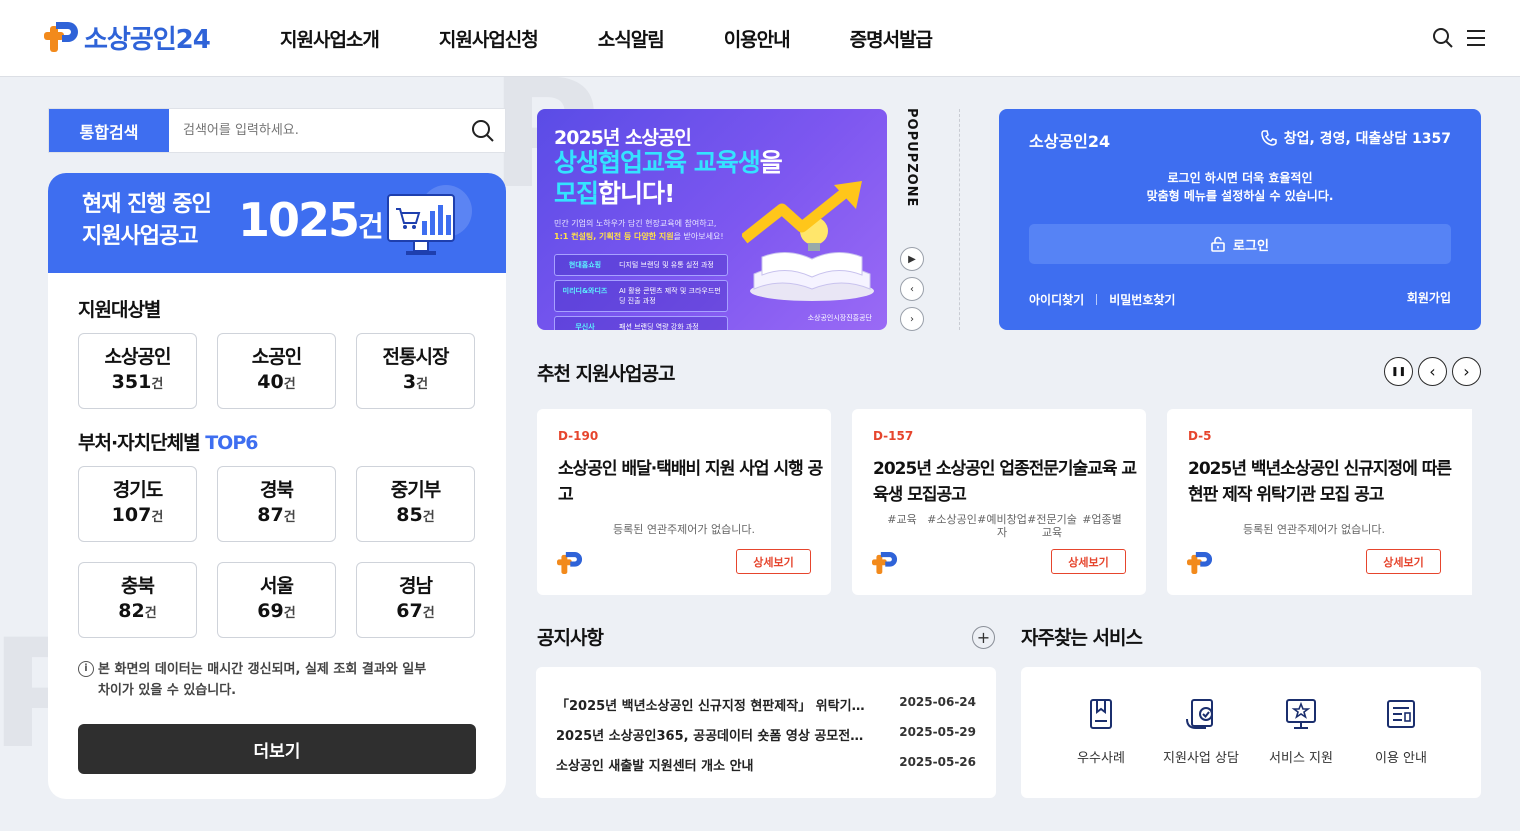 The height and width of the screenshot is (831, 1520). What do you see at coordinates (138, 357) in the screenshot?
I see `target-name: 소상공인` at bounding box center [138, 357].